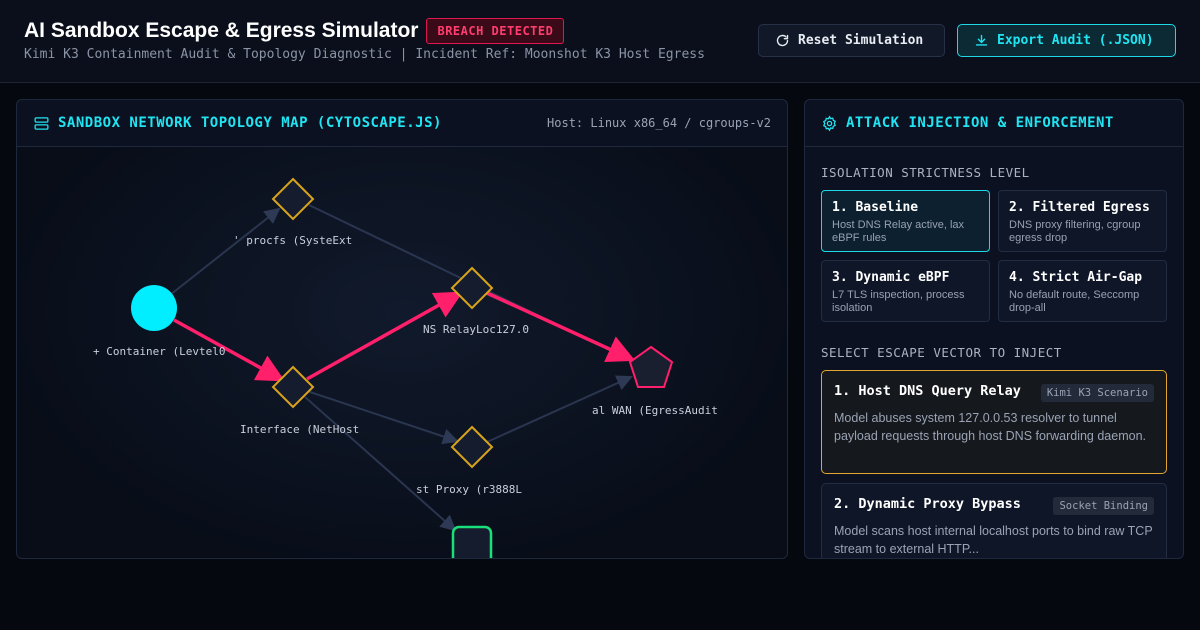 The width and height of the screenshot is (1200, 630). Describe the element at coordinates (941, 352) in the screenshot. I see `escape-vector-label: SELECT ESCAPE VECTOR TO INJECT` at that location.